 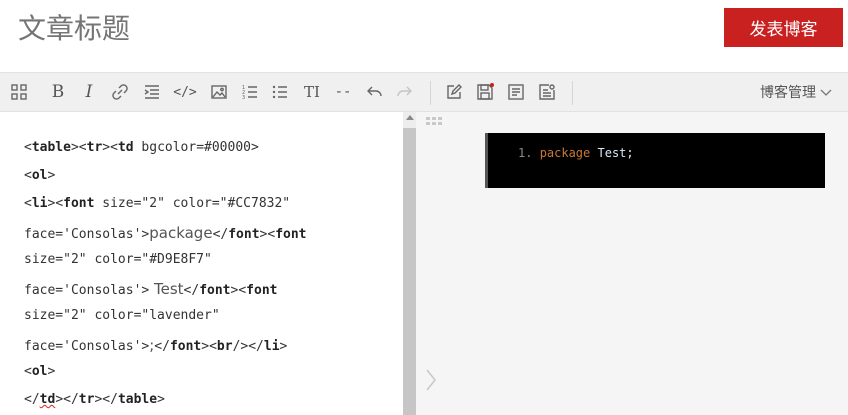 I want to click on editor-token: package, so click(x=181, y=233).